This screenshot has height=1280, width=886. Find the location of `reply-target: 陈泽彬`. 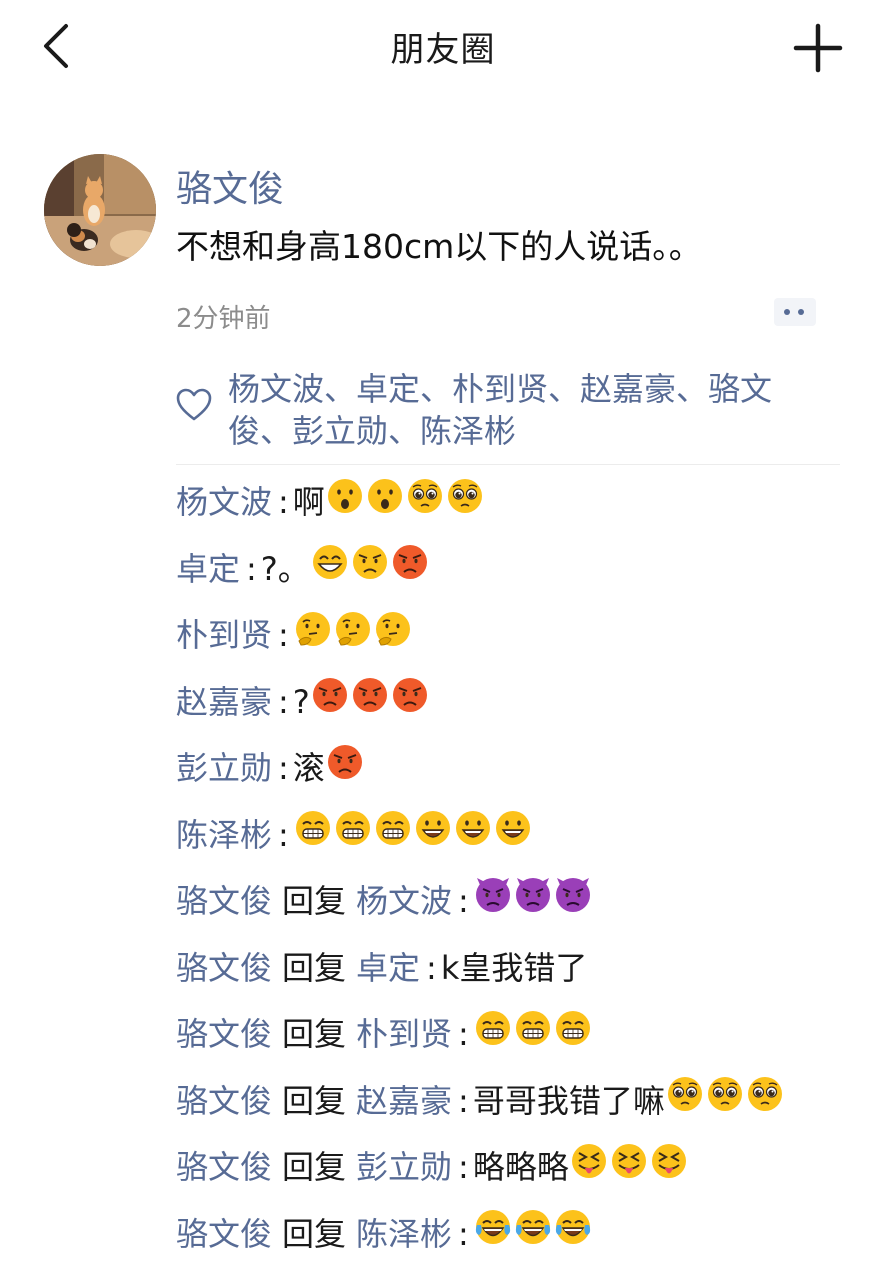

reply-target: 陈泽彬 is located at coordinates (404, 1234).